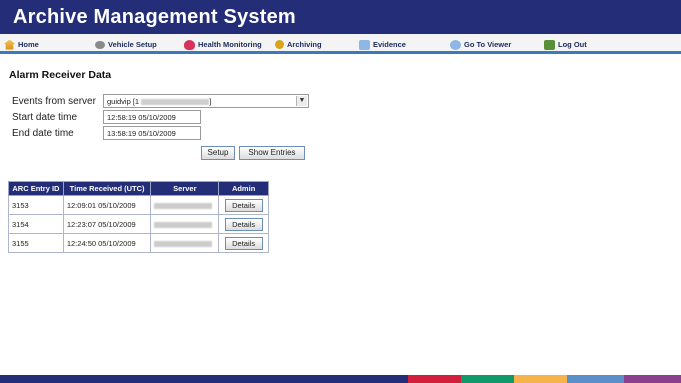  Describe the element at coordinates (45, 117) in the screenshot. I see `start-label: Start date time` at that location.